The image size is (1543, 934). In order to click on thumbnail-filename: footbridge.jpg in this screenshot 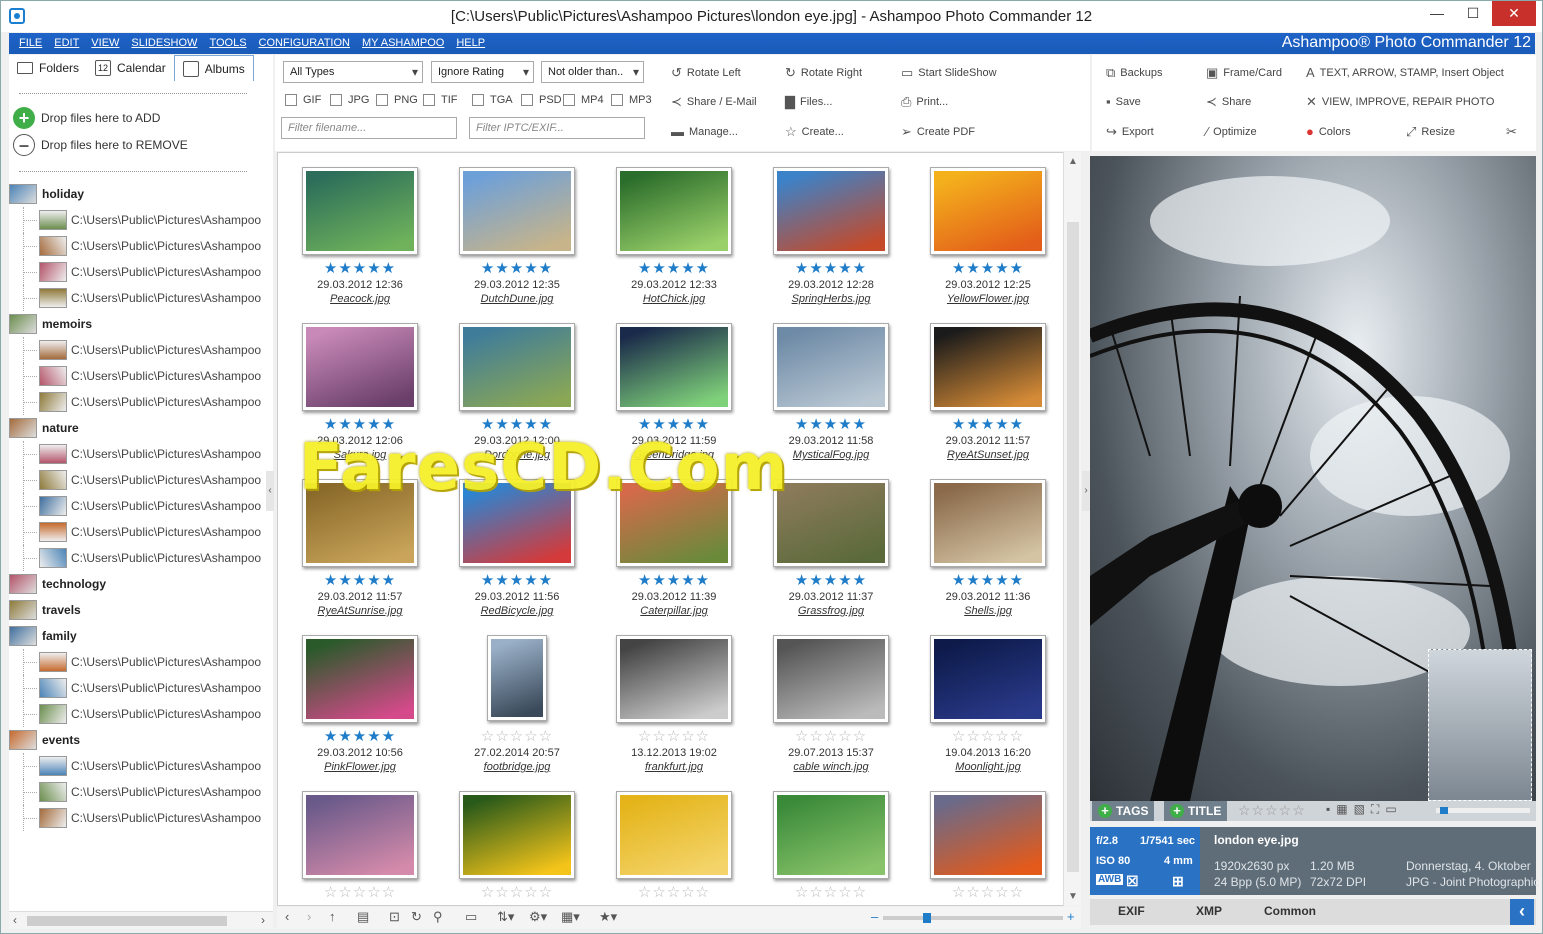, I will do `click(517, 767)`.